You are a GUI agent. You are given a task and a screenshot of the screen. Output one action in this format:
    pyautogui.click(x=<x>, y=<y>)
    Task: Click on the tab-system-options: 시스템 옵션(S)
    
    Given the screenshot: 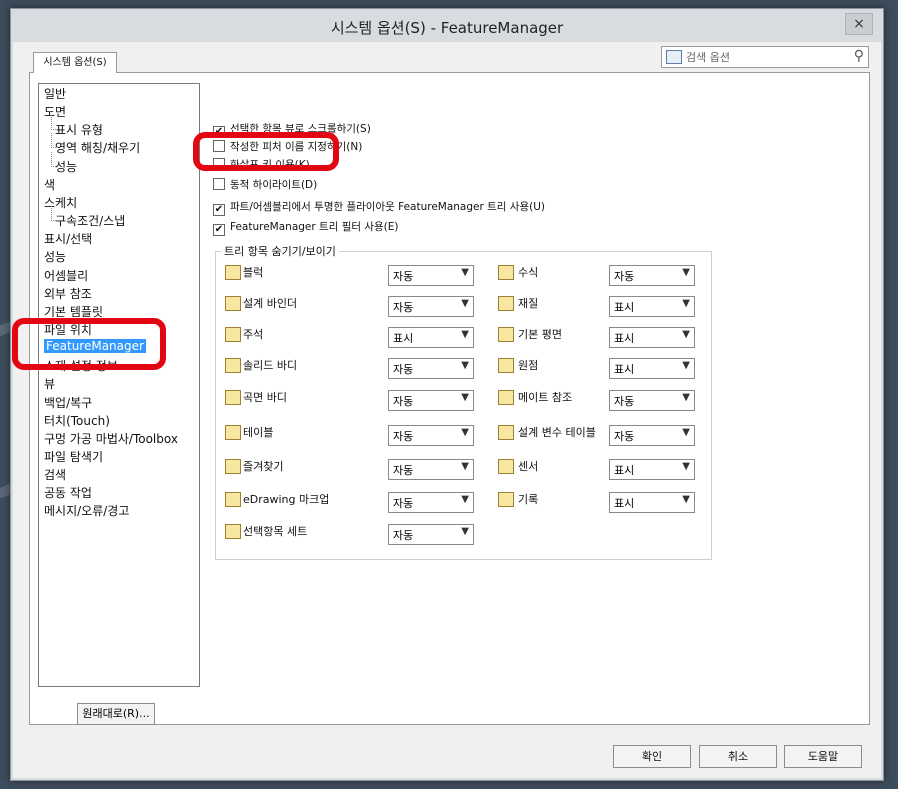 What is the action you would take?
    pyautogui.click(x=75, y=62)
    